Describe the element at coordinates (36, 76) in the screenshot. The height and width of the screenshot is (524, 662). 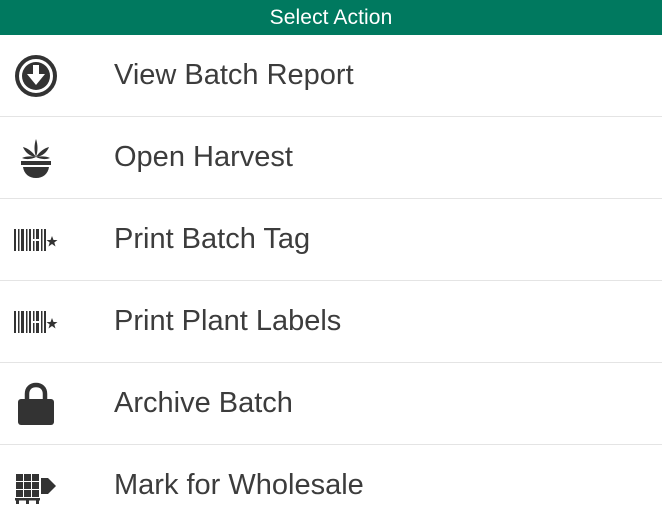
I see `download-circle-icon` at that location.